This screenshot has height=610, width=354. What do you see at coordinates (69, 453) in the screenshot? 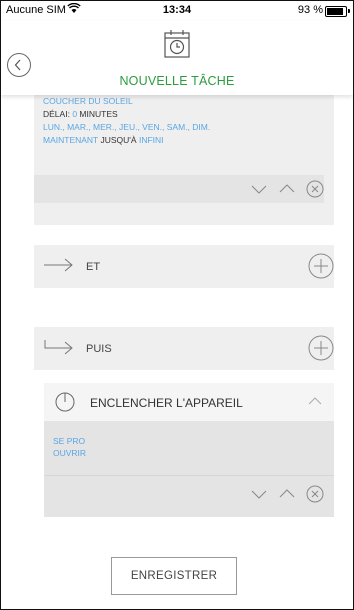
I see `action-option-command: OUVRIR` at bounding box center [69, 453].